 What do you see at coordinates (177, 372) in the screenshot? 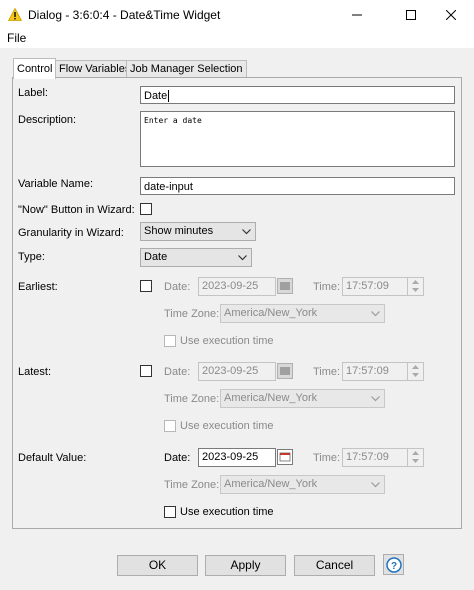
I see `latest-date-label: Date:` at bounding box center [177, 372].